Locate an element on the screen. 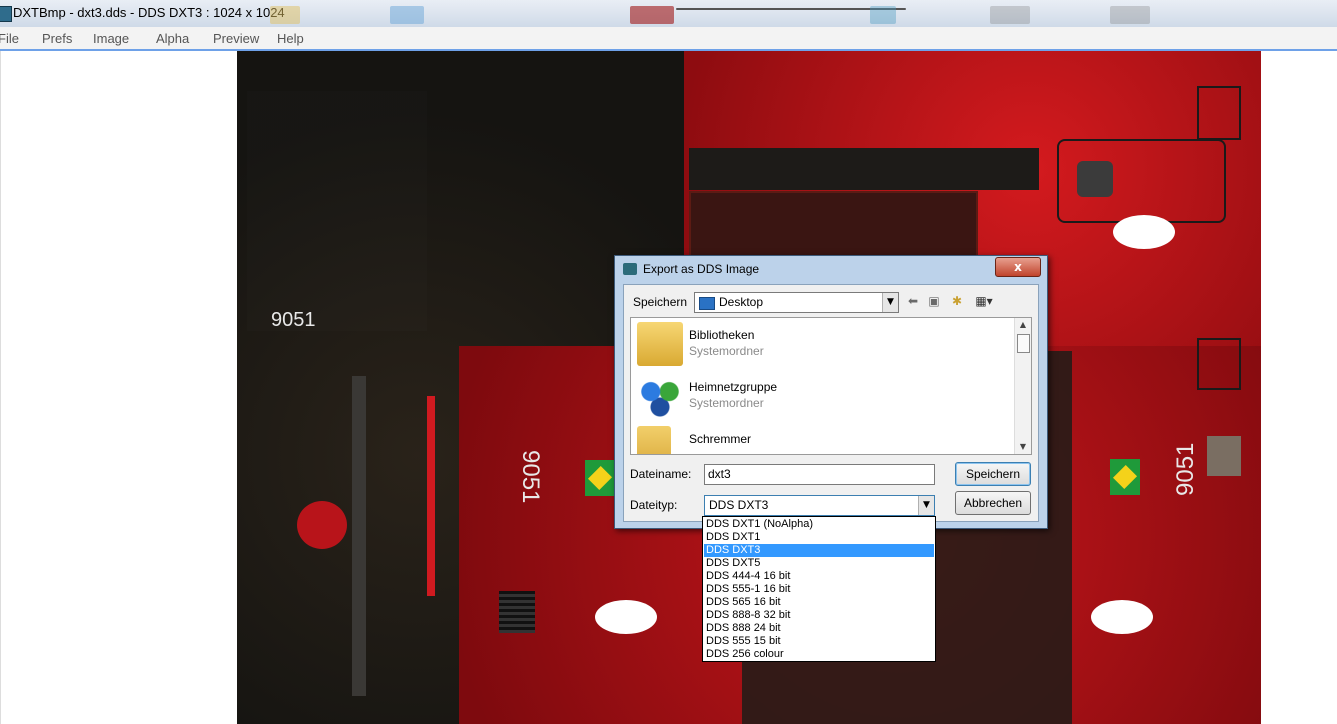  filetype-label: Dateityp: is located at coordinates (654, 505).